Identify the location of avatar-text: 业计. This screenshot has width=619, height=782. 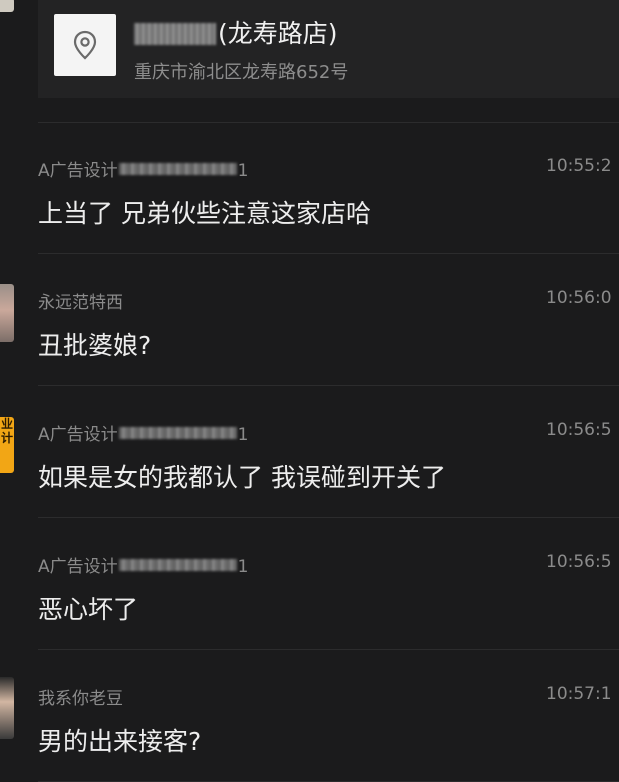
(7, 431).